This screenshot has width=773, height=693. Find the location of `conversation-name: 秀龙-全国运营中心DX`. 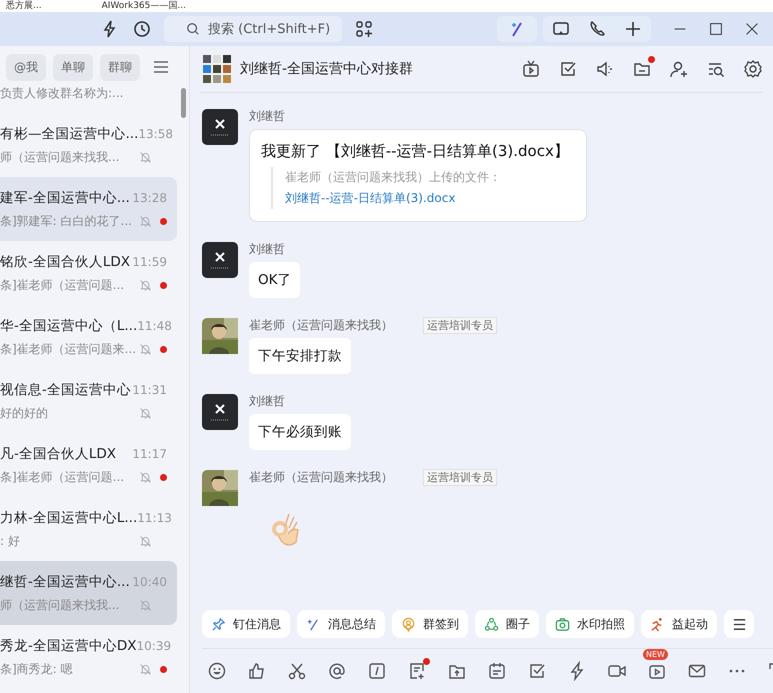

conversation-name: 秀龙-全国运营中心DX is located at coordinates (68, 645).